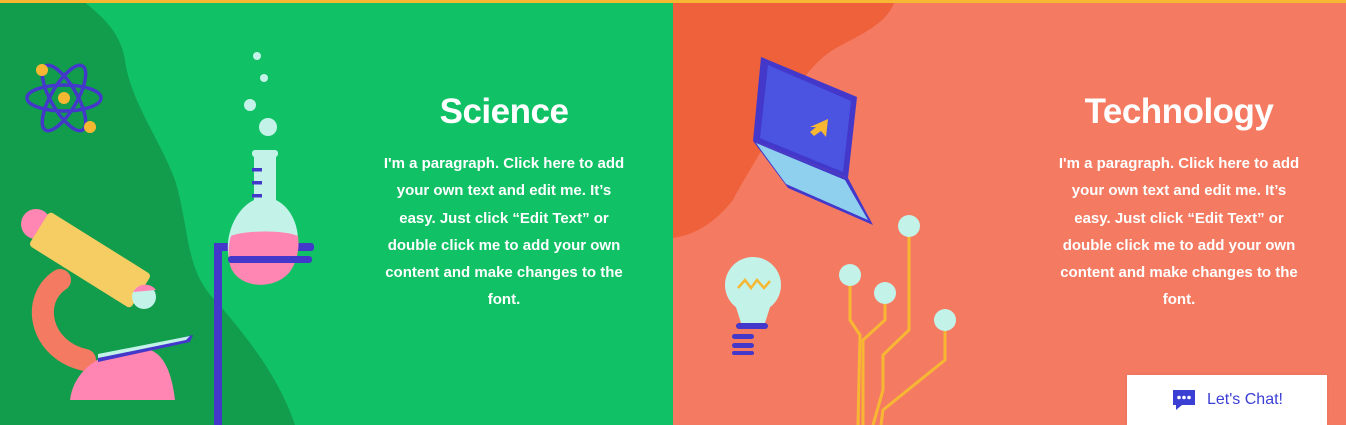  I want to click on chat-bubble-icon, so click(1184, 400).